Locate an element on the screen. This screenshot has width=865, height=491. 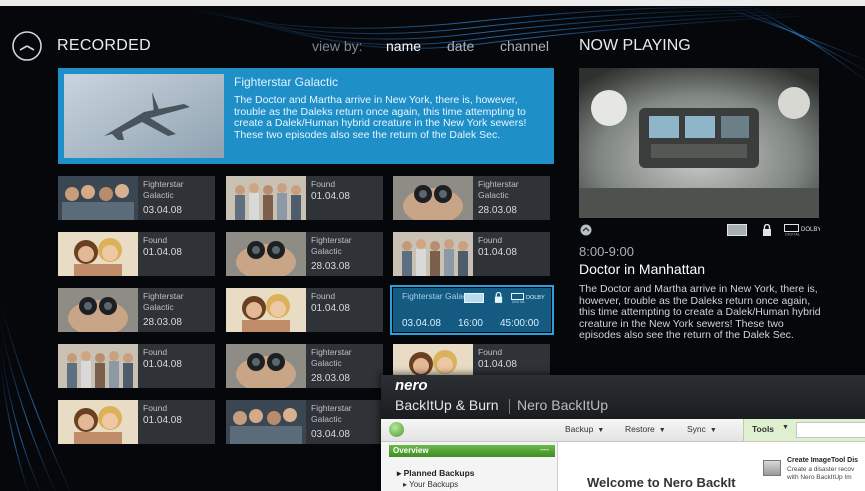
family-thumbnail is located at coordinates (266, 198).